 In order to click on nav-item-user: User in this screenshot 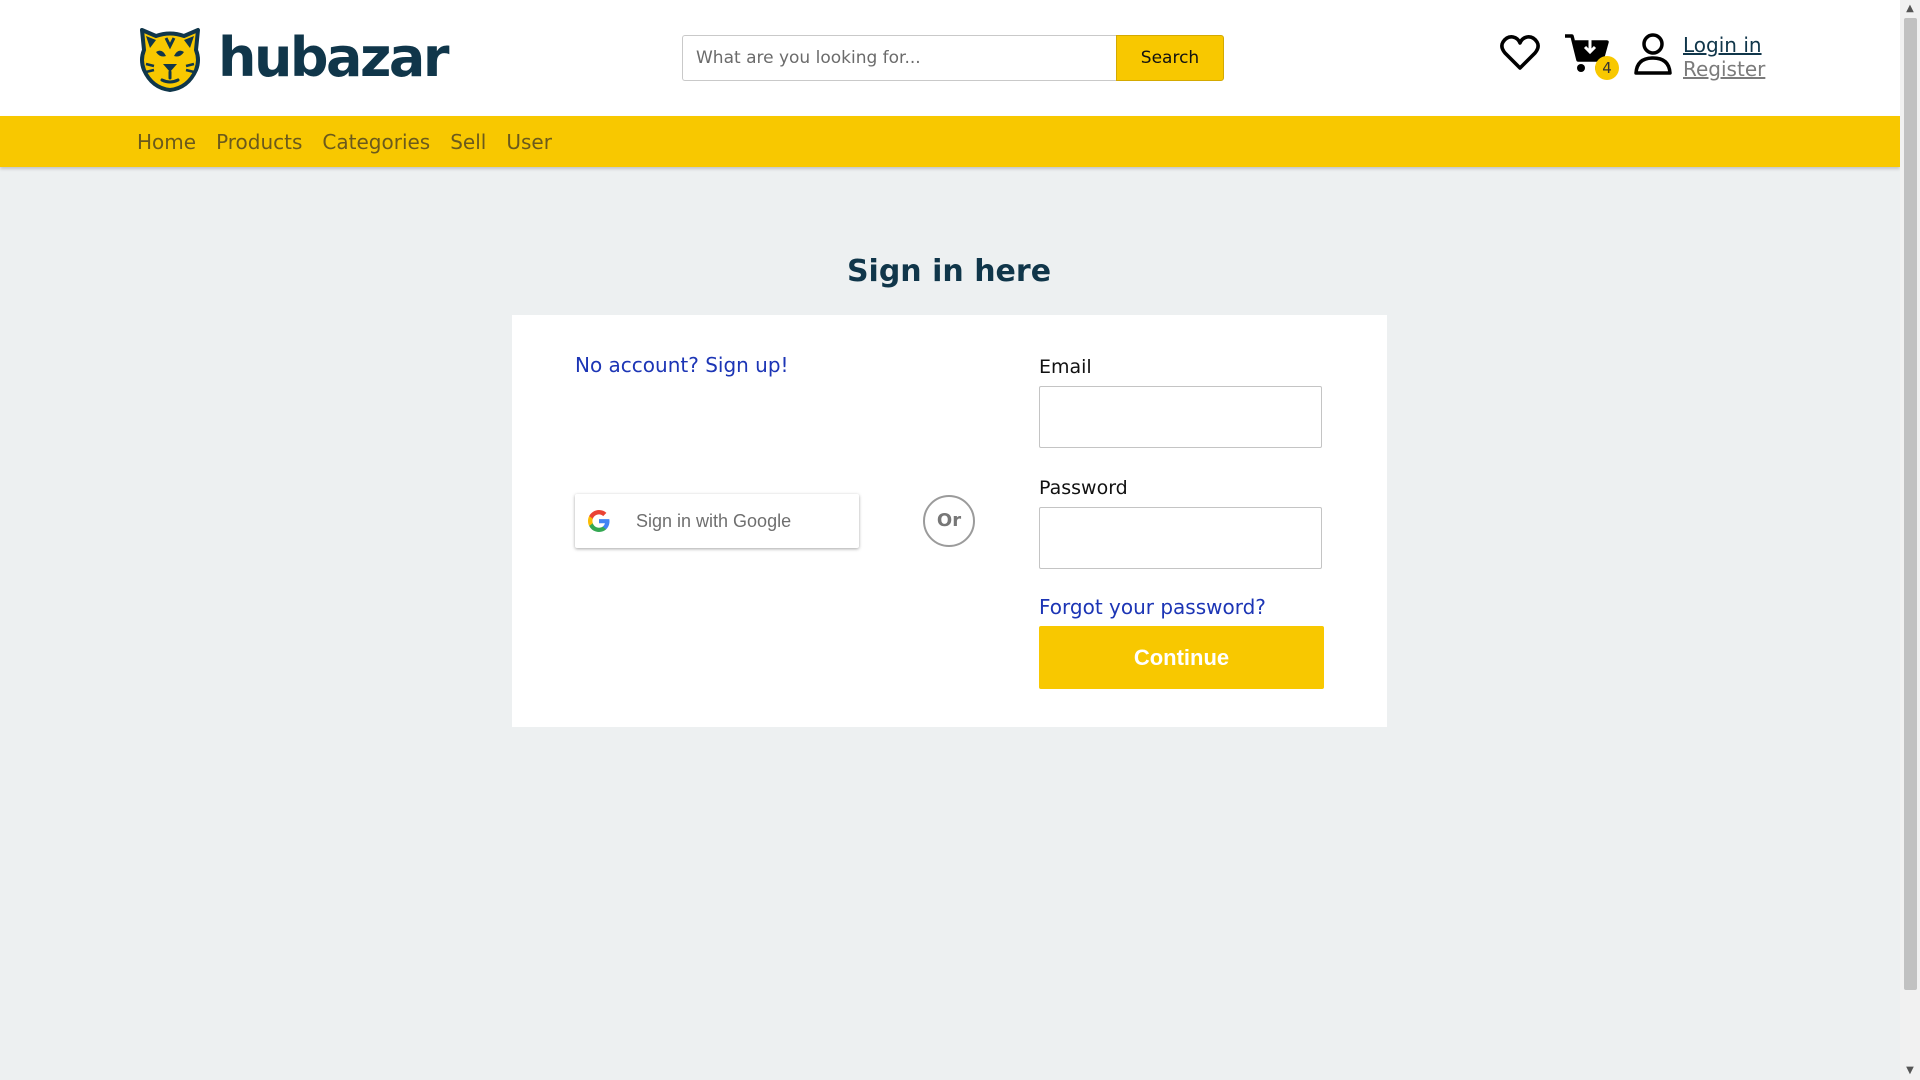, I will do `click(529, 142)`.